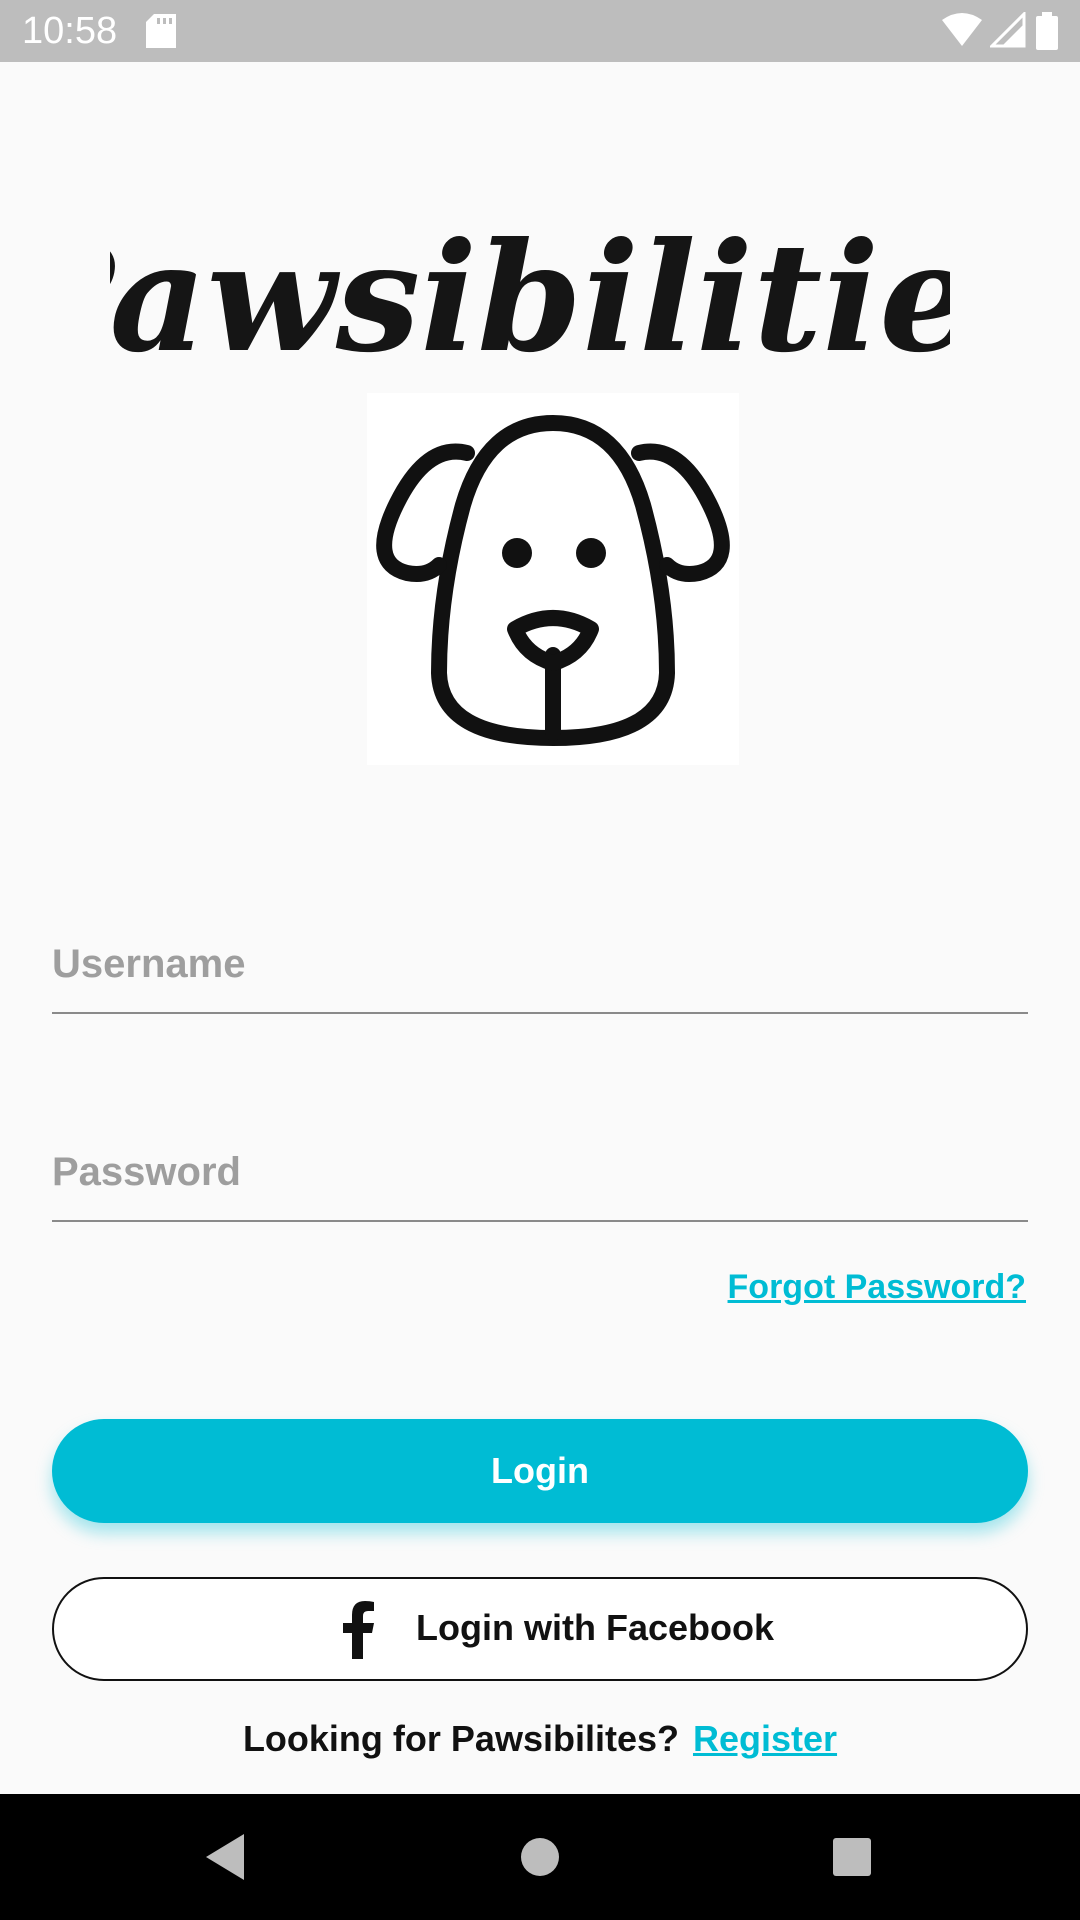 This screenshot has width=1080, height=1920. Describe the element at coordinates (226, 1859) in the screenshot. I see `back-icon` at that location.